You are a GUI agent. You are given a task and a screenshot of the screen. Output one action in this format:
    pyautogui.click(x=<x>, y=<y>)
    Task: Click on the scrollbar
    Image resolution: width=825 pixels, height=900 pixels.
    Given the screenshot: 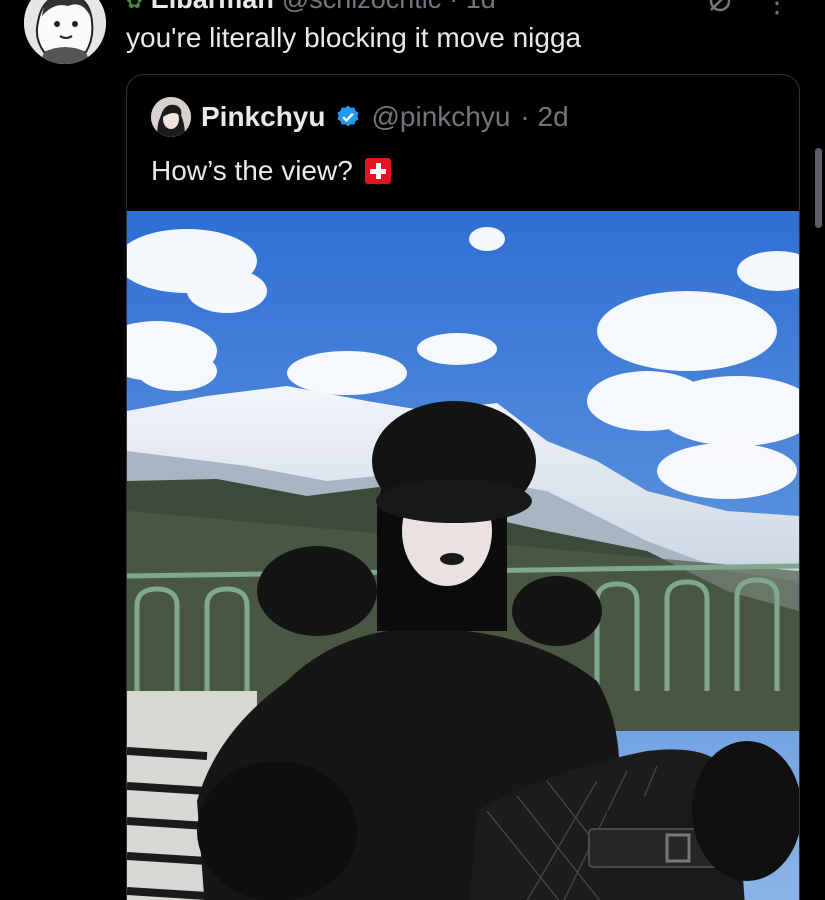 What is the action you would take?
    pyautogui.click(x=818, y=188)
    